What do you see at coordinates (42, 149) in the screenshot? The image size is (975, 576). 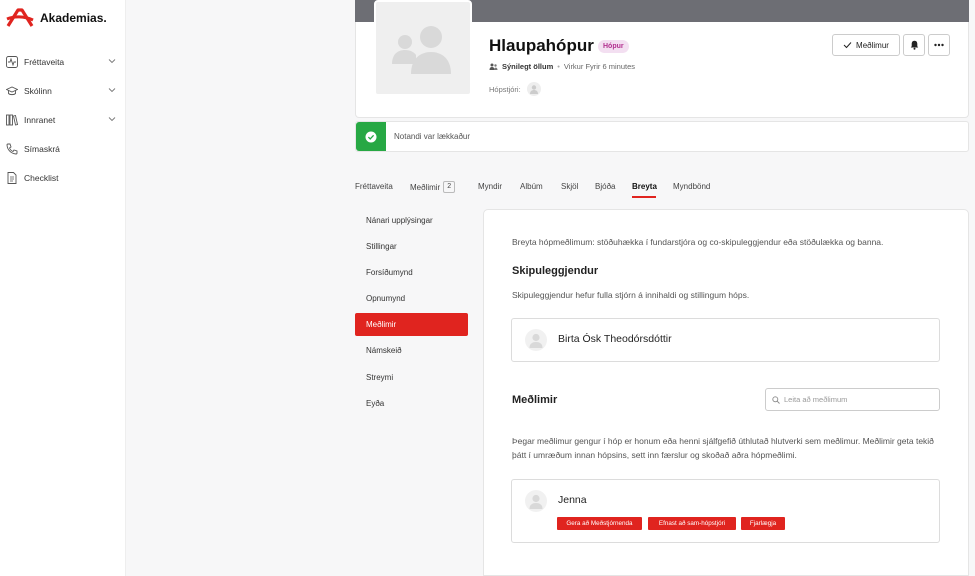 I see `sidebar-item-label: Símaskrá` at bounding box center [42, 149].